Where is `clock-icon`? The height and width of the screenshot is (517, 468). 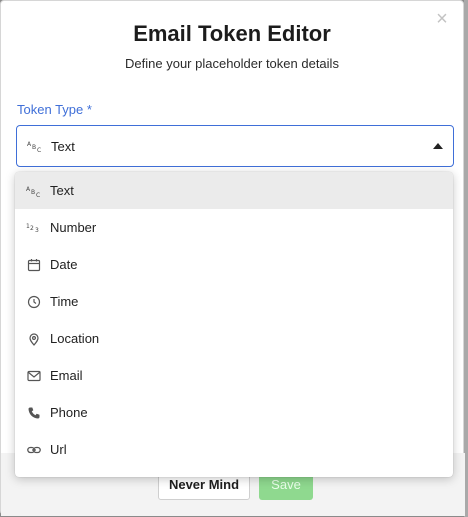
clock-icon is located at coordinates (34, 302).